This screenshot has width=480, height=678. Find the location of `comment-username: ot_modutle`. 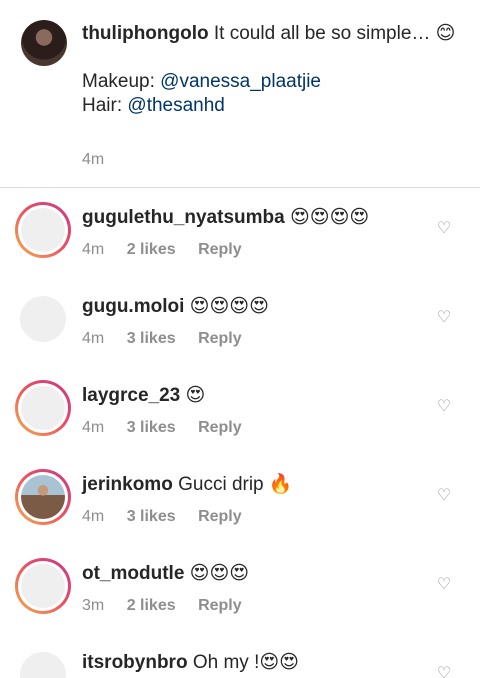

comment-username: ot_modutle is located at coordinates (133, 573).